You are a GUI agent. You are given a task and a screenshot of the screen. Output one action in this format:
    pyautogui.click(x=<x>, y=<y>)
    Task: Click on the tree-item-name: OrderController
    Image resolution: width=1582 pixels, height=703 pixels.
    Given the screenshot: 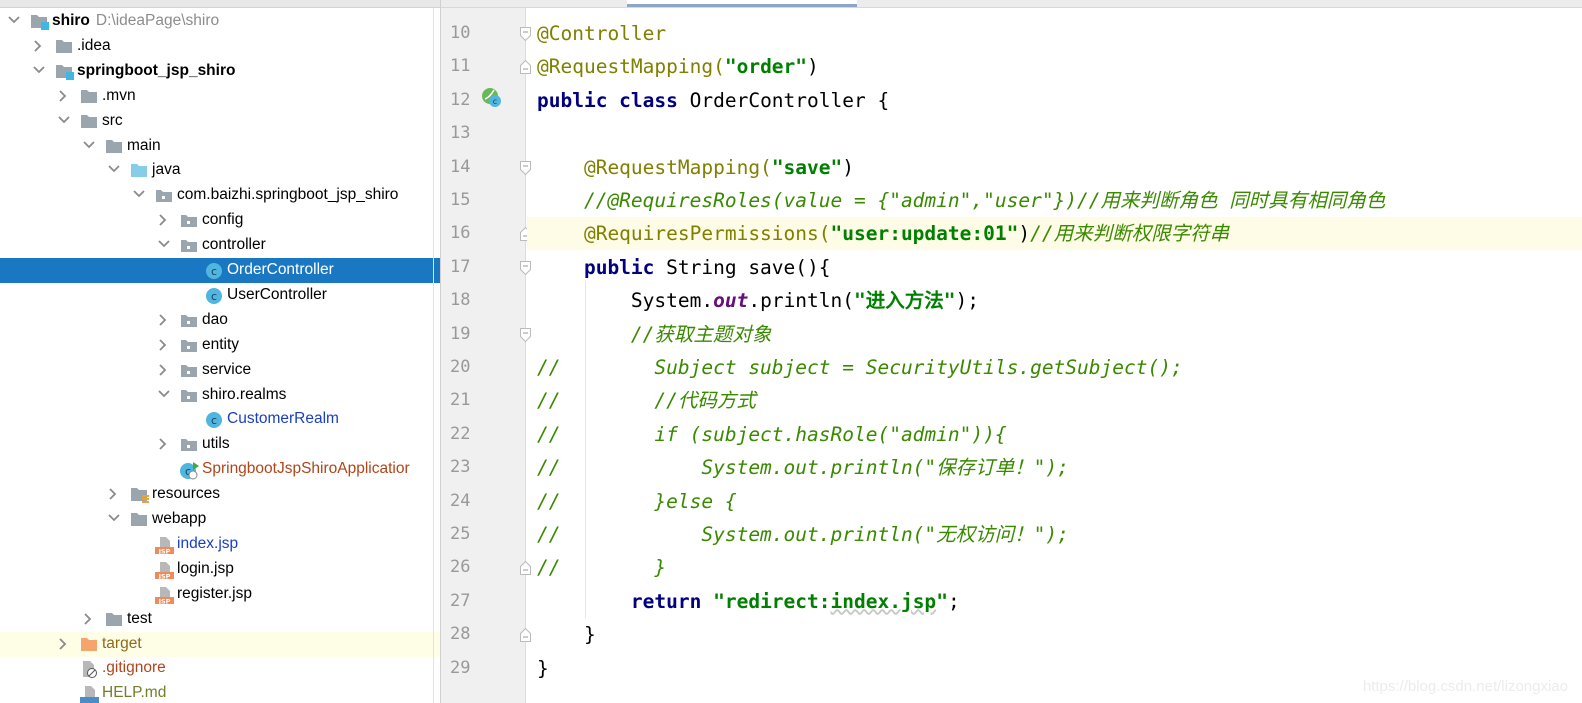 What is the action you would take?
    pyautogui.click(x=280, y=269)
    